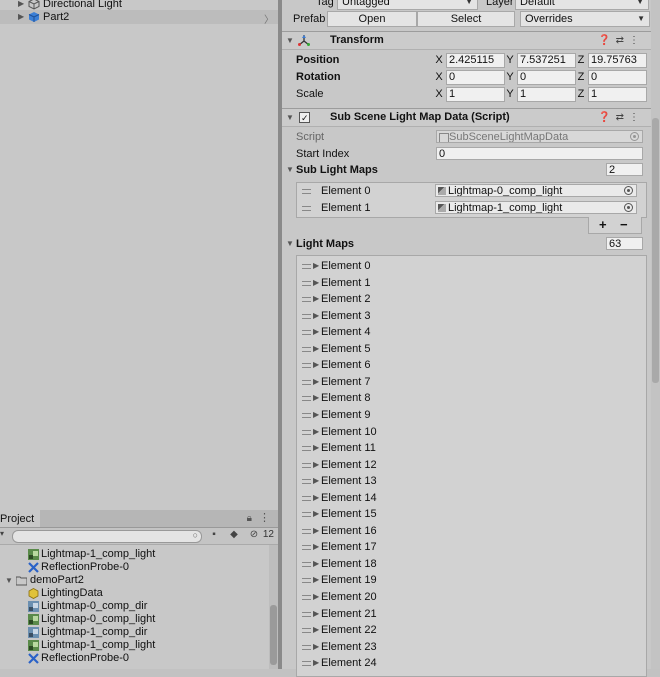  What do you see at coordinates (134, 606) in the screenshot?
I see `list-item: Lightmap-0_comp_dir` at bounding box center [134, 606].